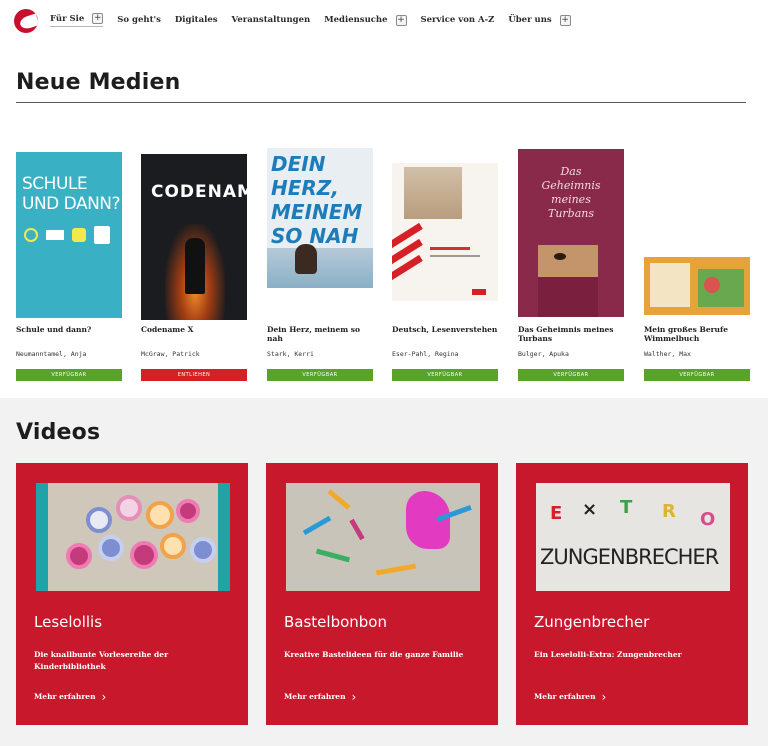 The width and height of the screenshot is (768, 746). What do you see at coordinates (667, 354) in the screenshot?
I see `book-author: Walther, Max` at bounding box center [667, 354].